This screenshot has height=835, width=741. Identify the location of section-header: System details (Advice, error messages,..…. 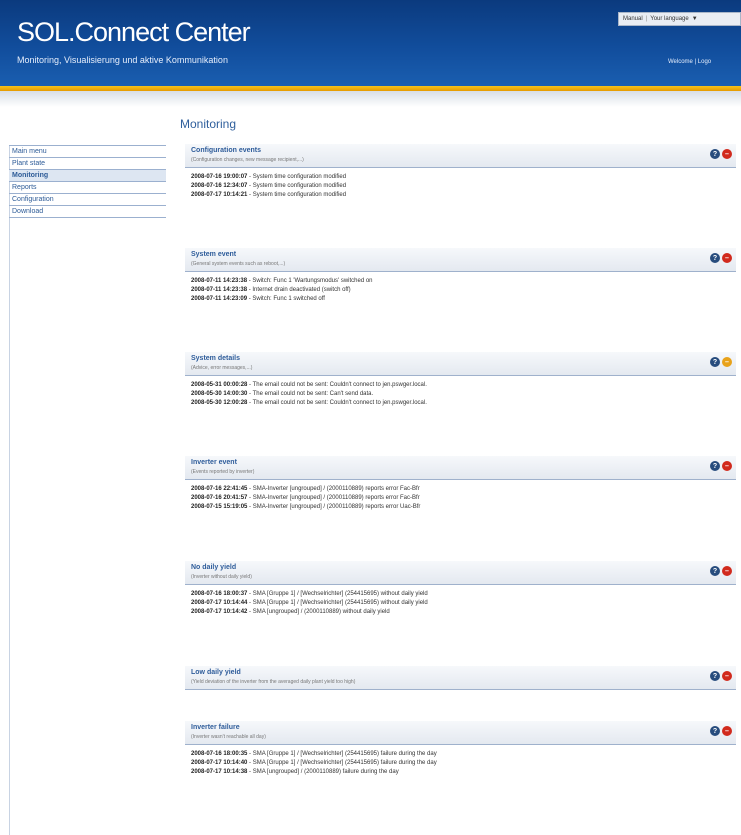
(460, 364).